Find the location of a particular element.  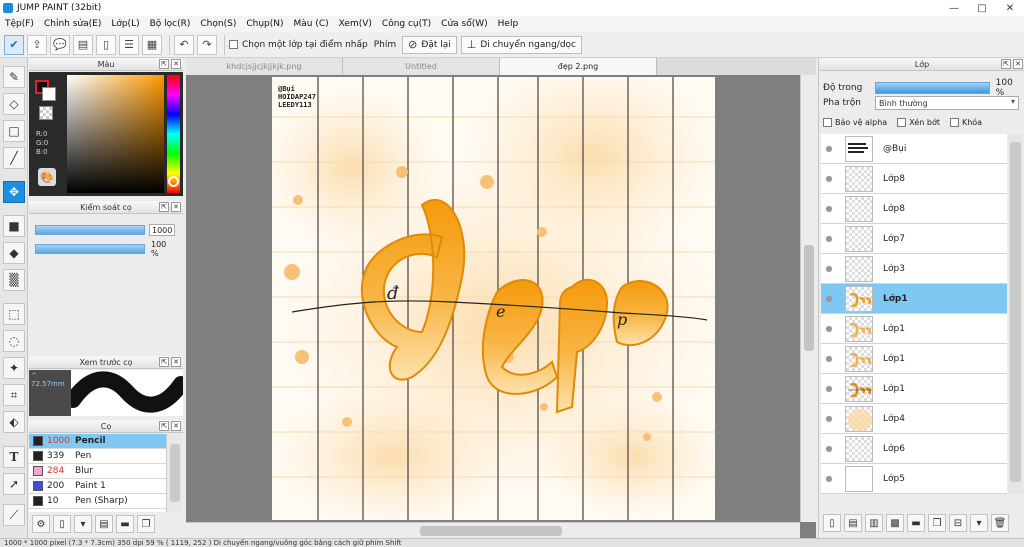

menu-layer: Lớp(L) is located at coordinates (125, 24).